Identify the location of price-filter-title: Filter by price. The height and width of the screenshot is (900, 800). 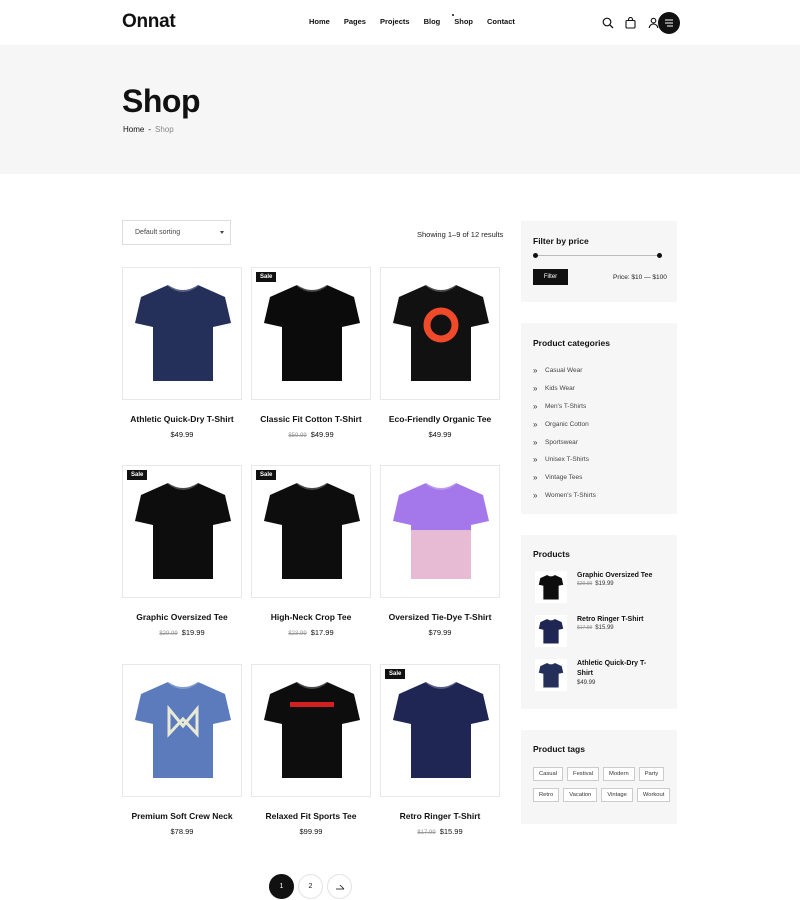
(561, 241).